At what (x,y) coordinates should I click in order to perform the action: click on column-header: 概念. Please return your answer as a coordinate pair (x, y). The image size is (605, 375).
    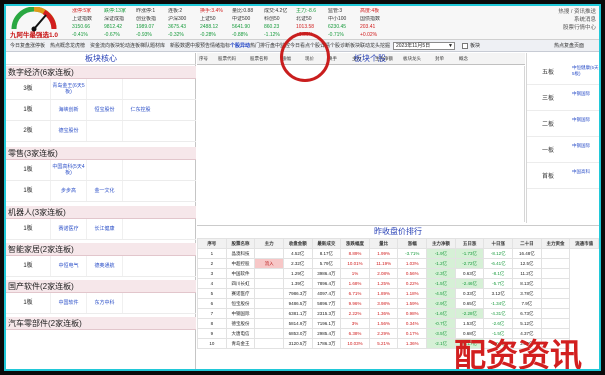
    Looking at the image, I should click on (463, 59).